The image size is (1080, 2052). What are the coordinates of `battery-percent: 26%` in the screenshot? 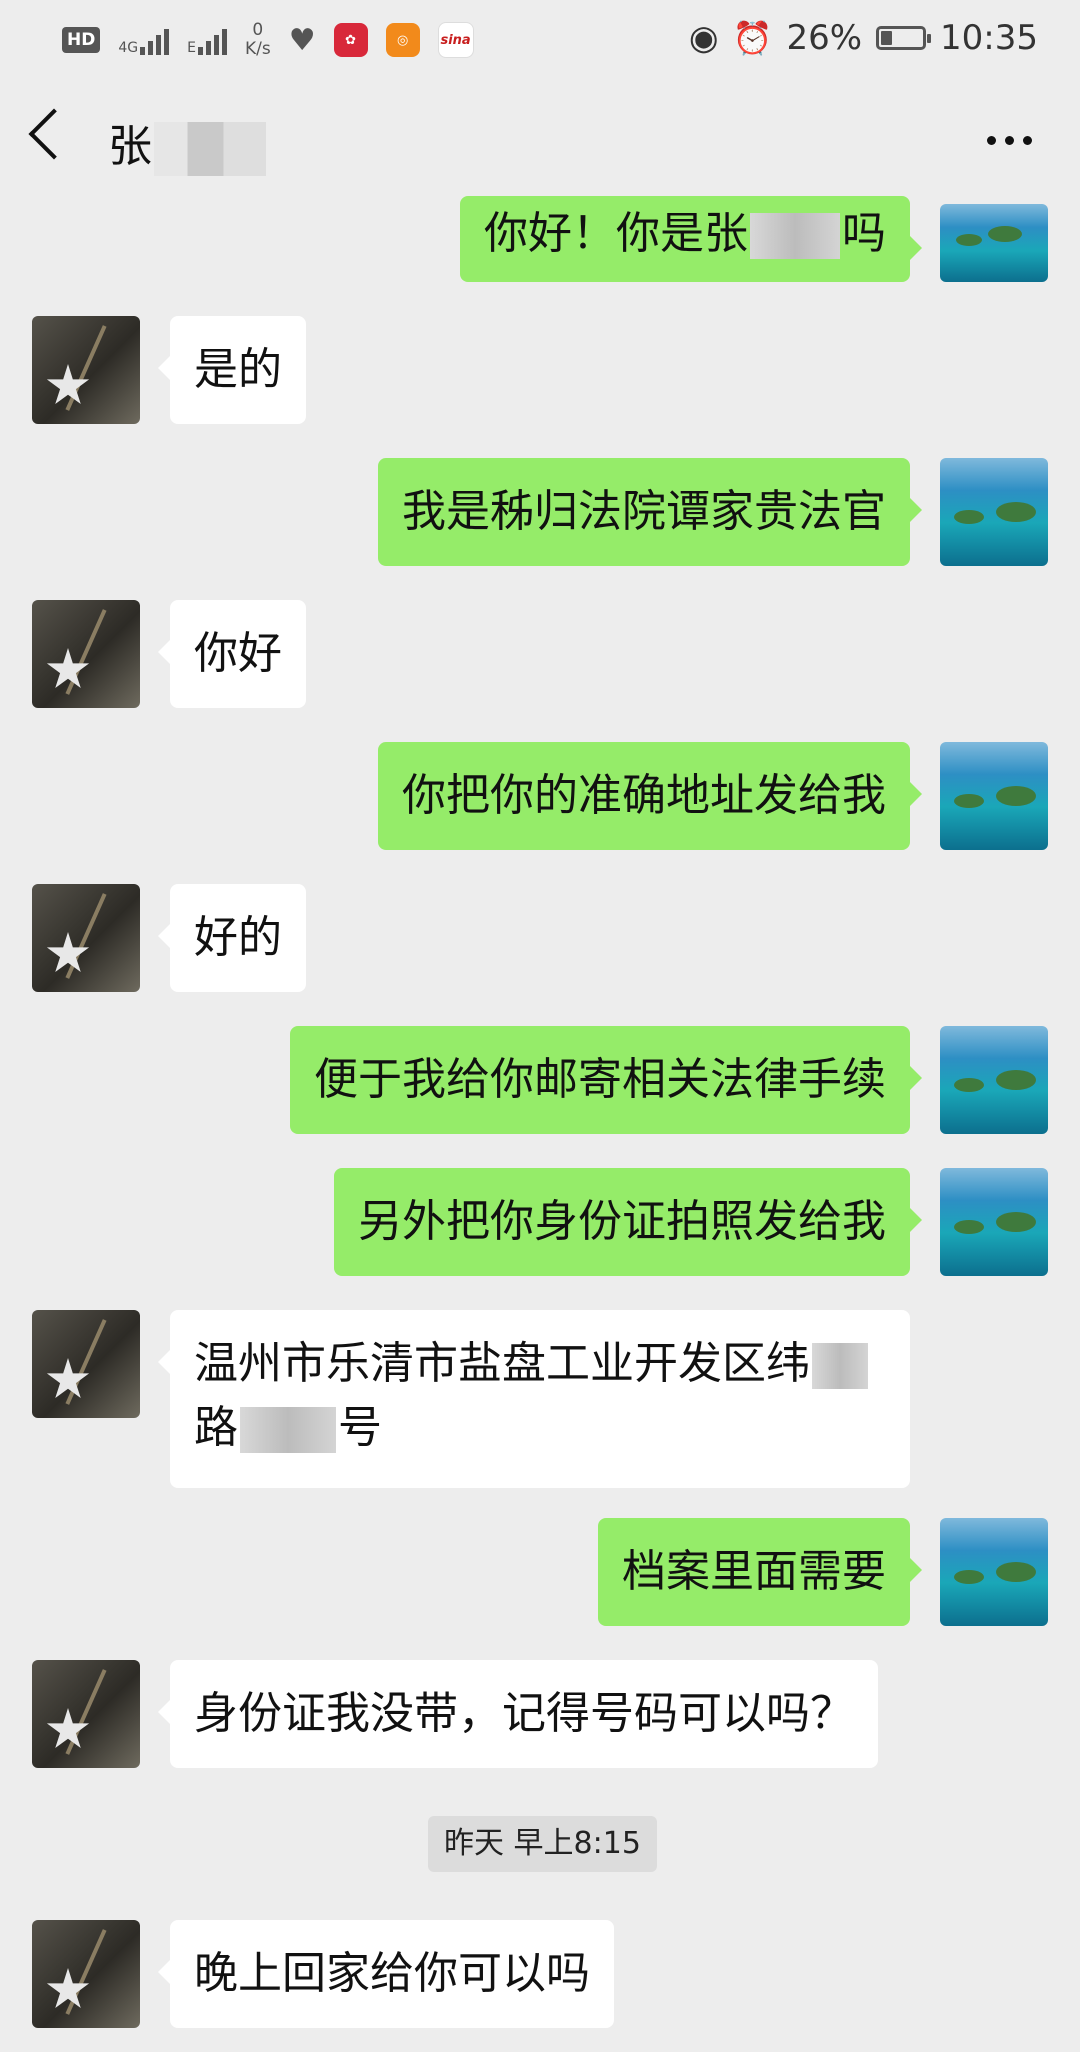 It's located at (824, 38).